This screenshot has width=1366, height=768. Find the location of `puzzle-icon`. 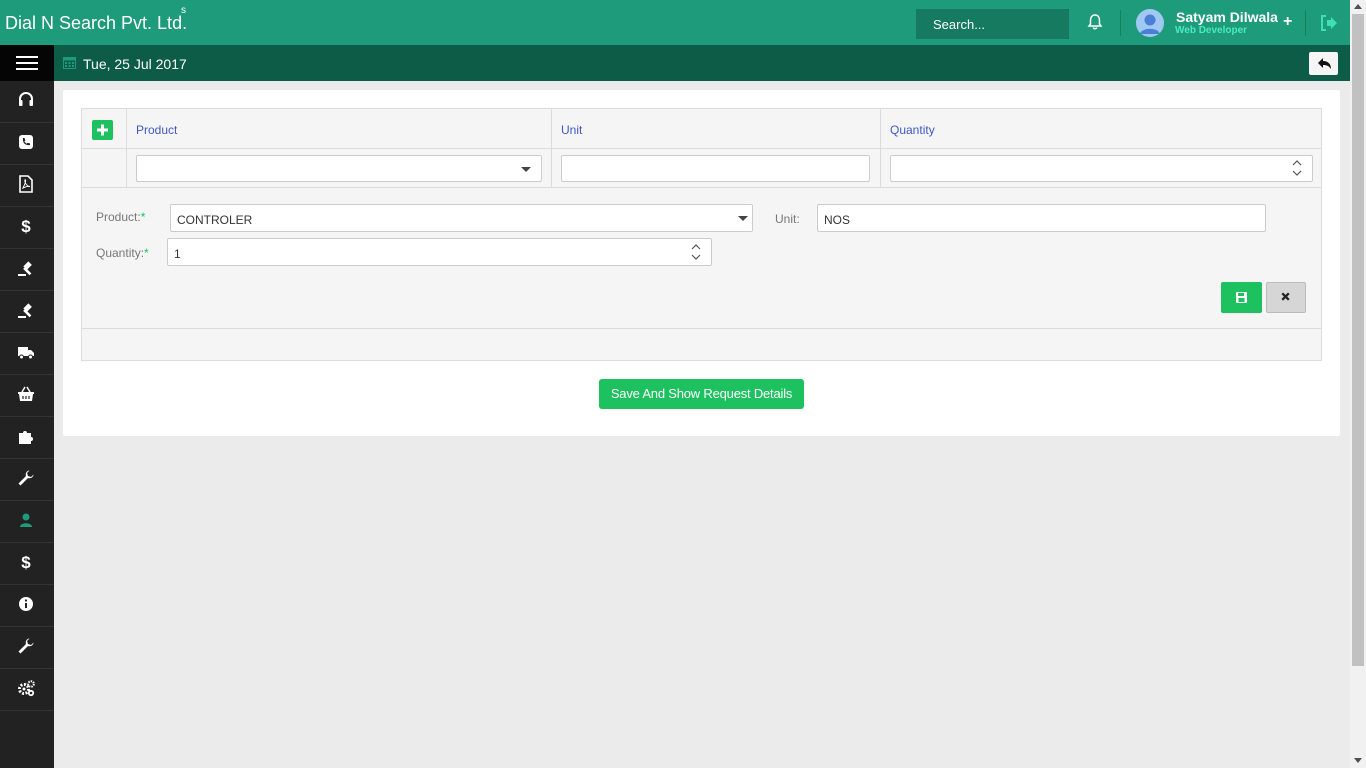

puzzle-icon is located at coordinates (26, 437).